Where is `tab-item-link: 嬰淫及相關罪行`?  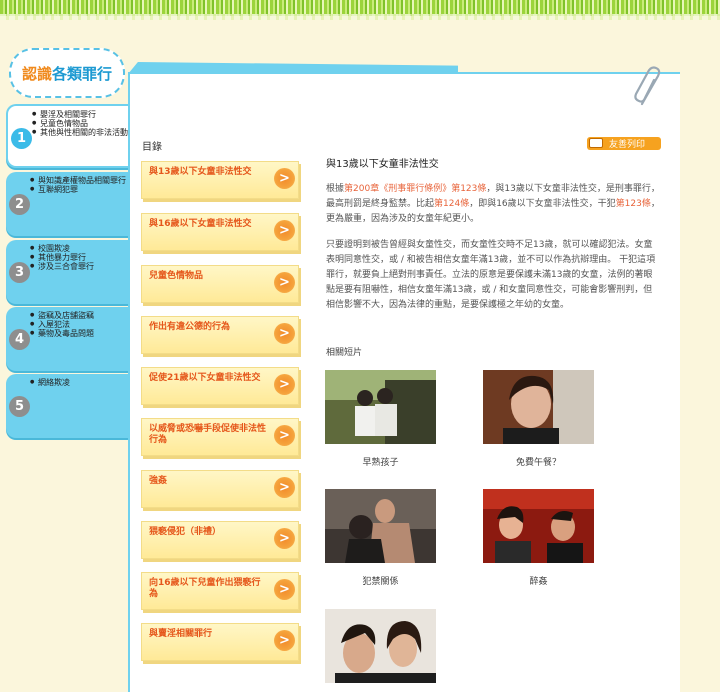 tab-item-link: 嬰淫及相關罪行 is located at coordinates (68, 114).